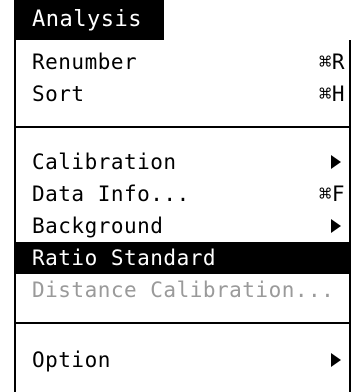 The width and height of the screenshot is (353, 392). What do you see at coordinates (182, 226) in the screenshot?
I see `menu-item-background: Background` at bounding box center [182, 226].